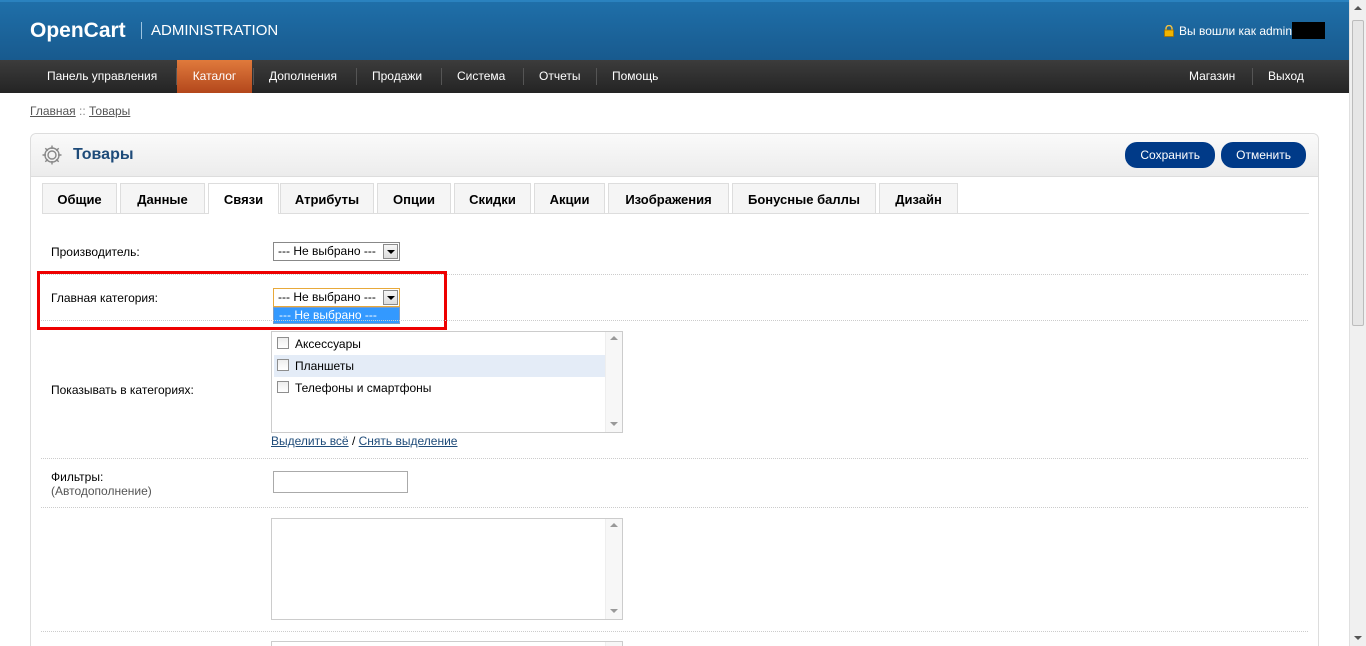  What do you see at coordinates (1263, 155) in the screenshot?
I see `cancel-button: Отменить` at bounding box center [1263, 155].